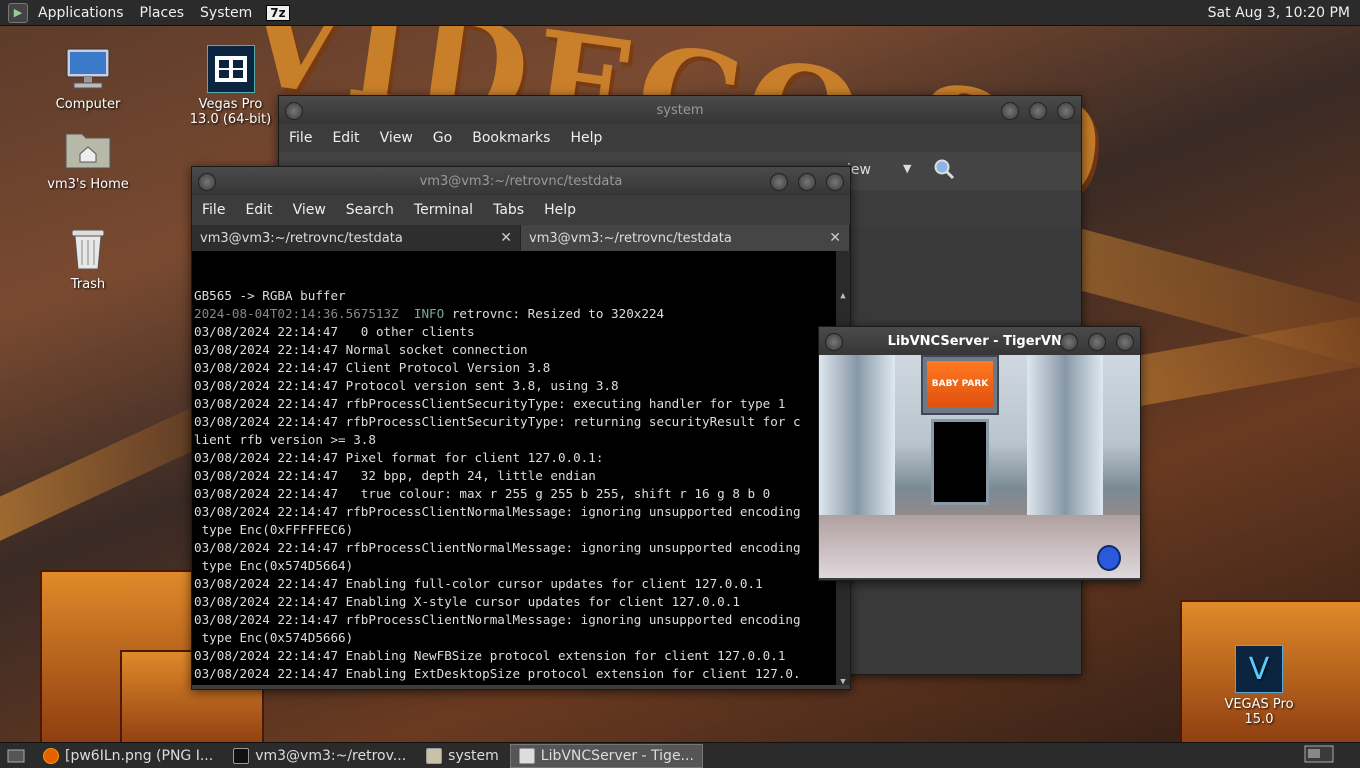 The width and height of the screenshot is (1360, 768). I want to click on desktop-icon-vegas13: Vegas Pro 13.0 (64-bit), so click(230, 86).